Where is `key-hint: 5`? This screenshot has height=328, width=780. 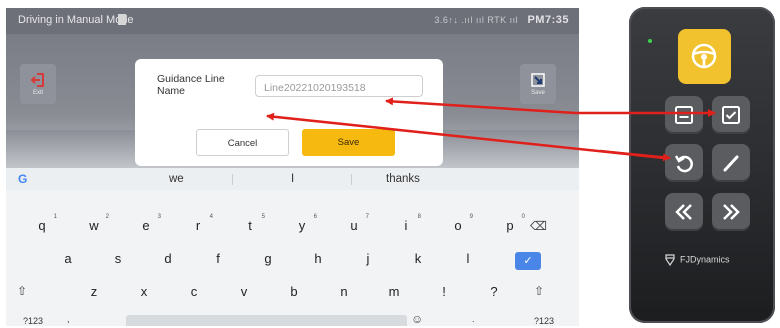
key-hint: 5 is located at coordinates (263, 217).